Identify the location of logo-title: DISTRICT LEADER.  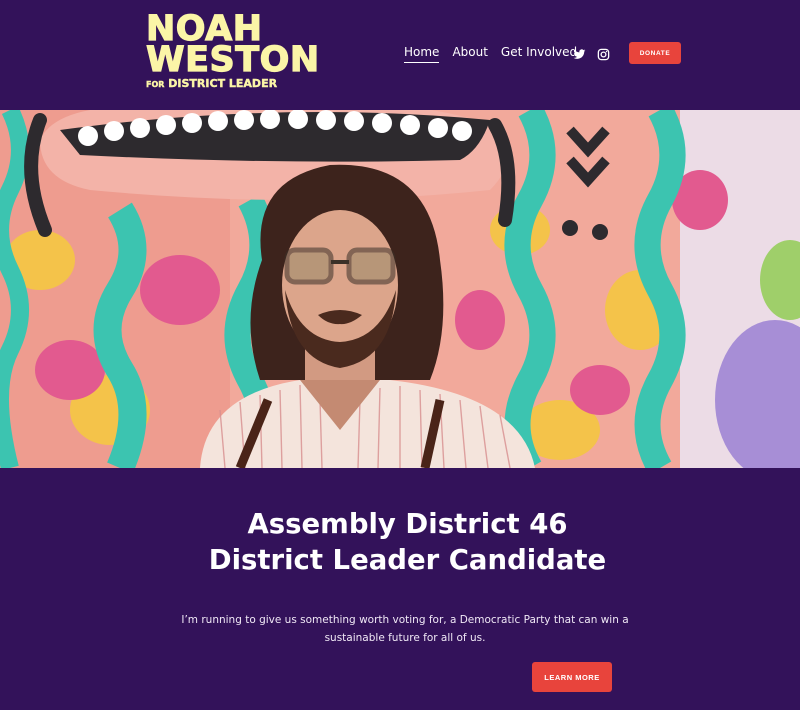
(223, 83).